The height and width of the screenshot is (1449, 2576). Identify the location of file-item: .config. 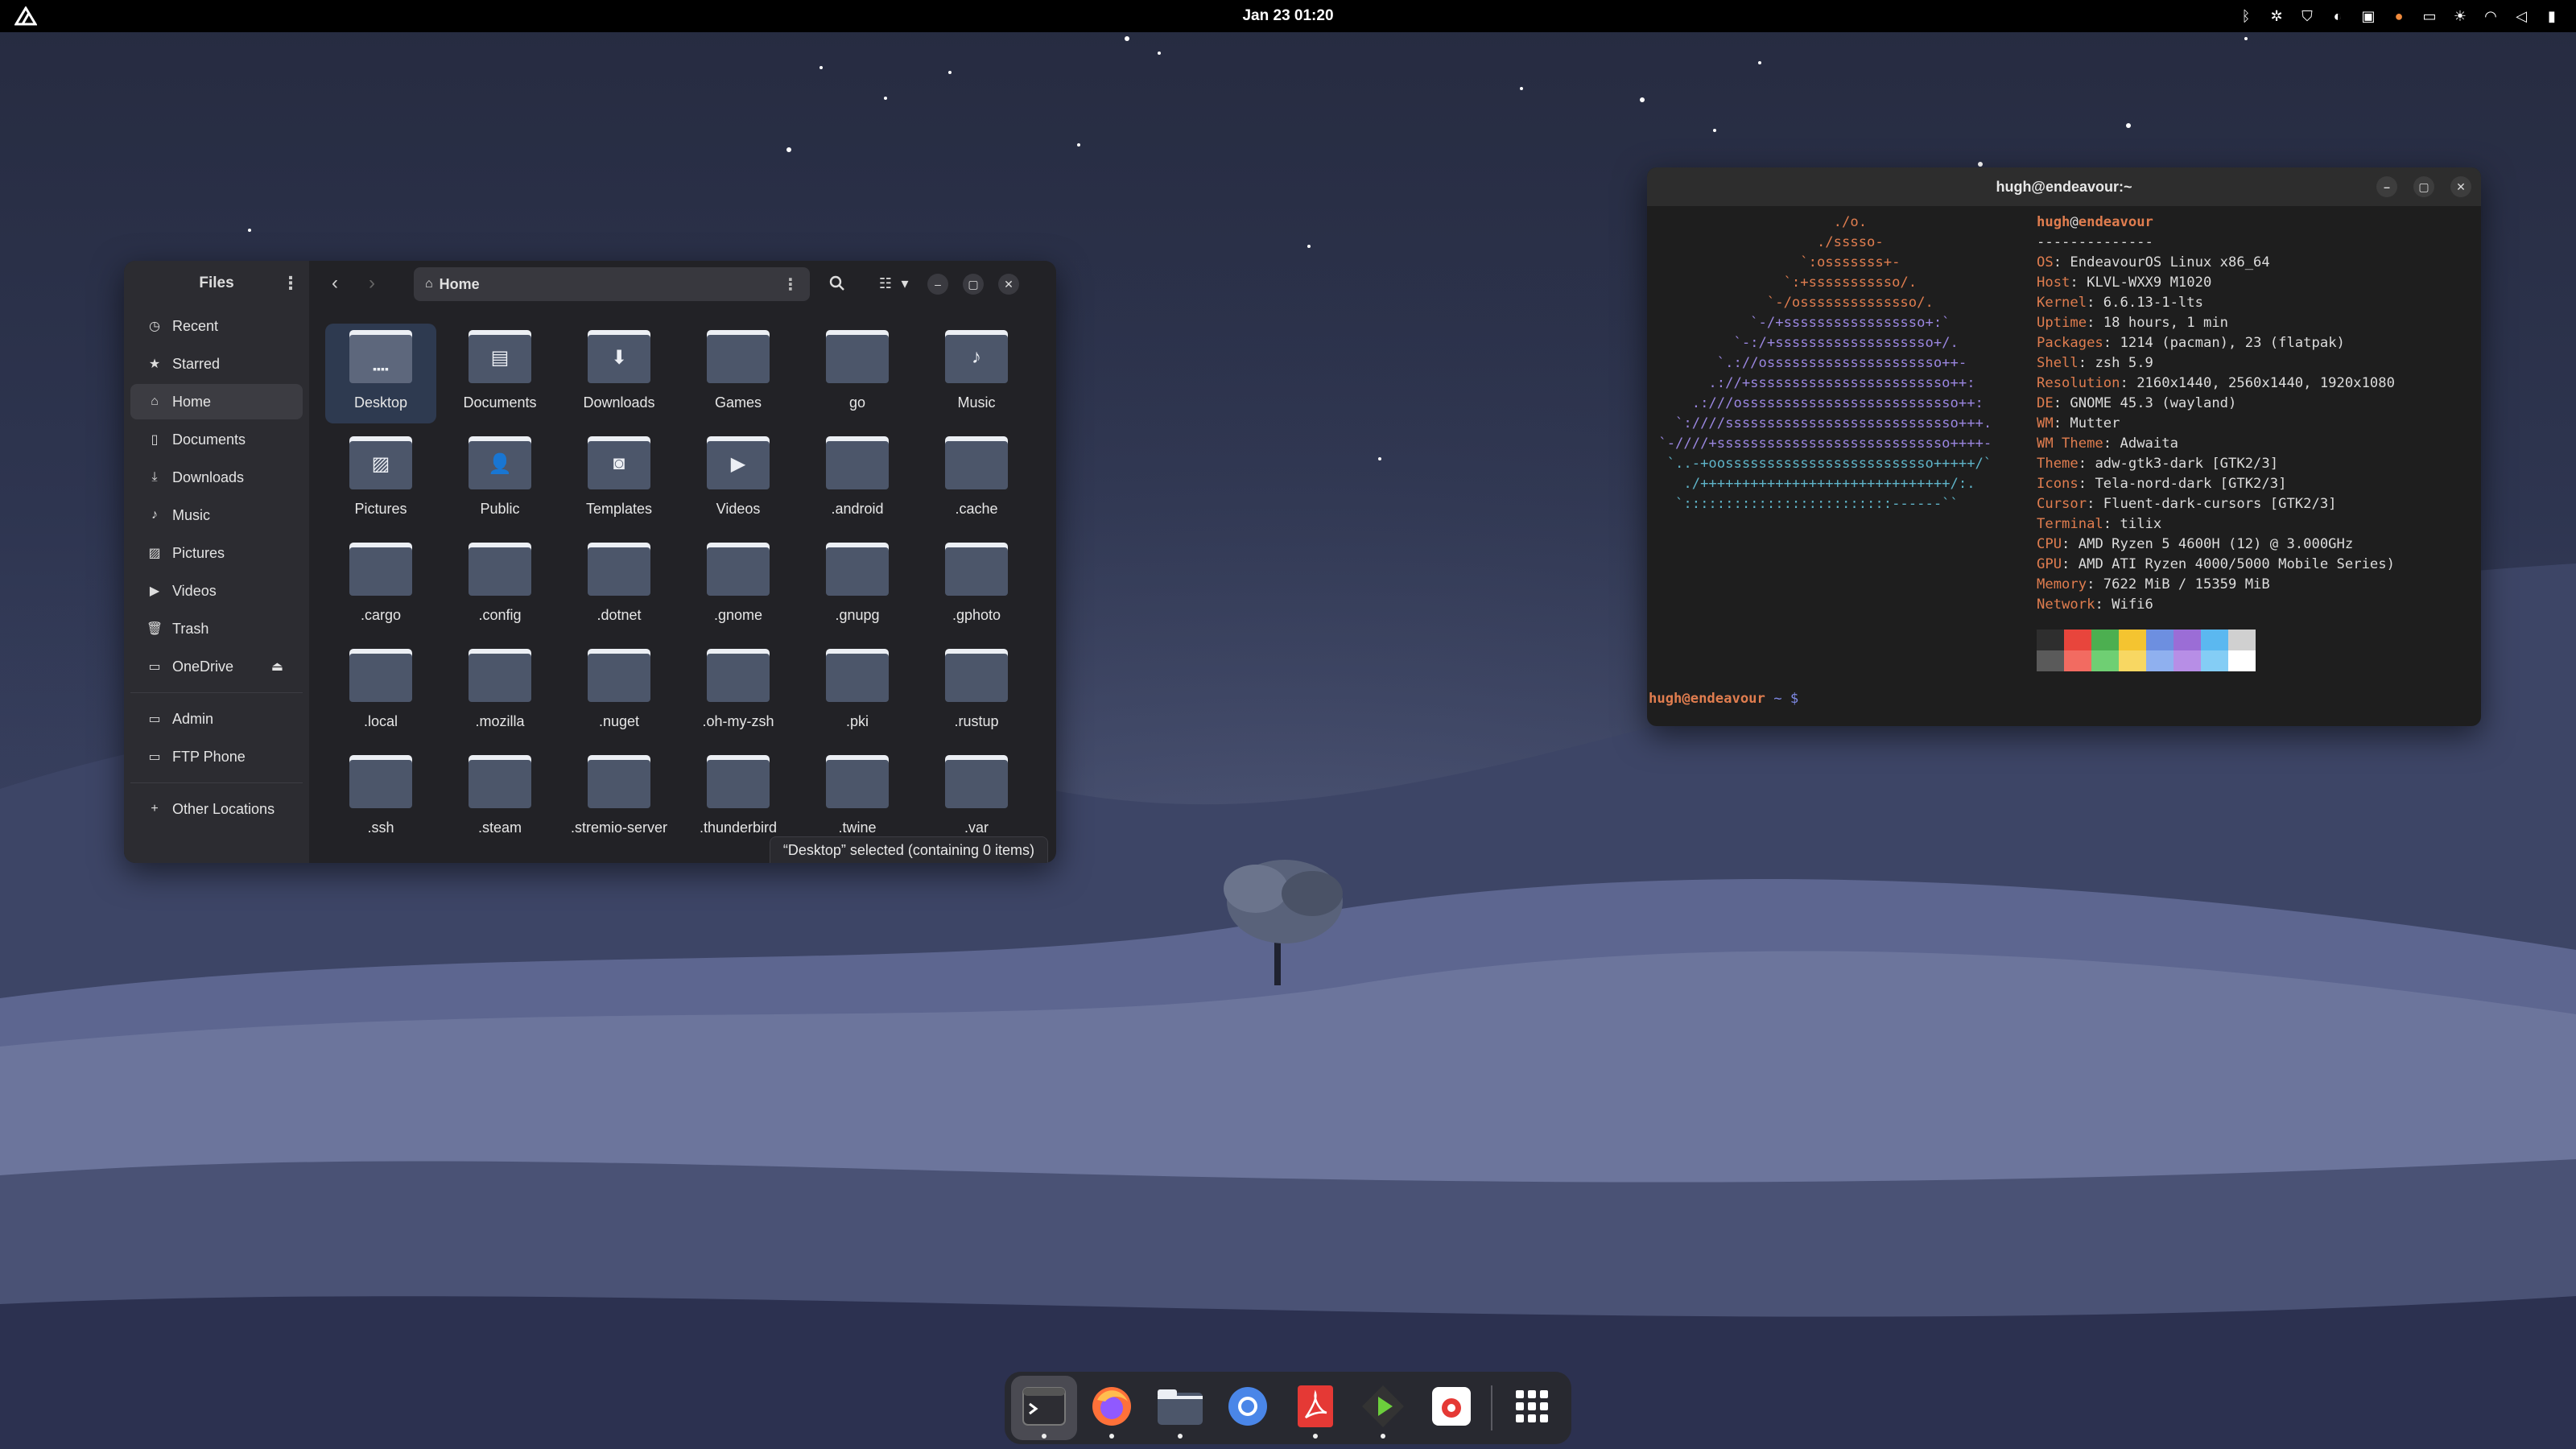
(499, 586).